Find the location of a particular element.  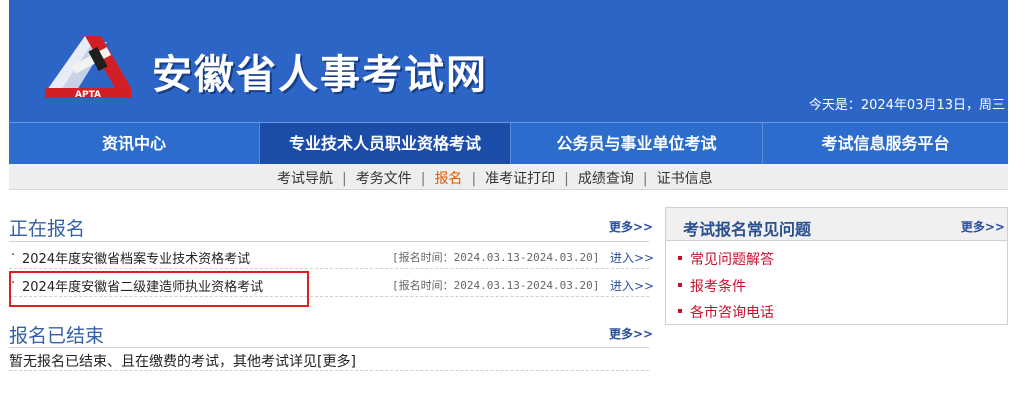

site-title: 安徽省人事考试网 is located at coordinates (320, 75).